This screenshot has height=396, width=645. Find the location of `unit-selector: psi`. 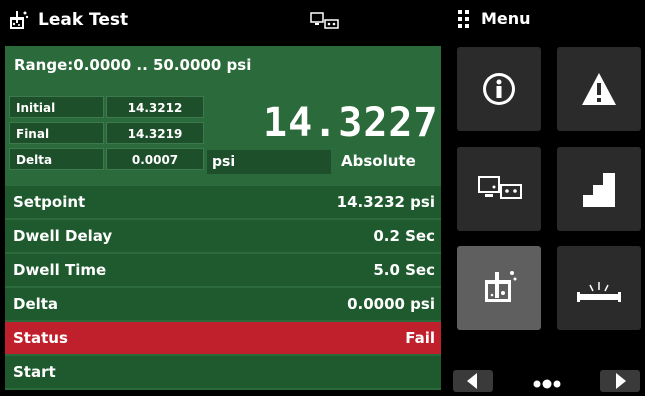

unit-selector: psi is located at coordinates (269, 162).